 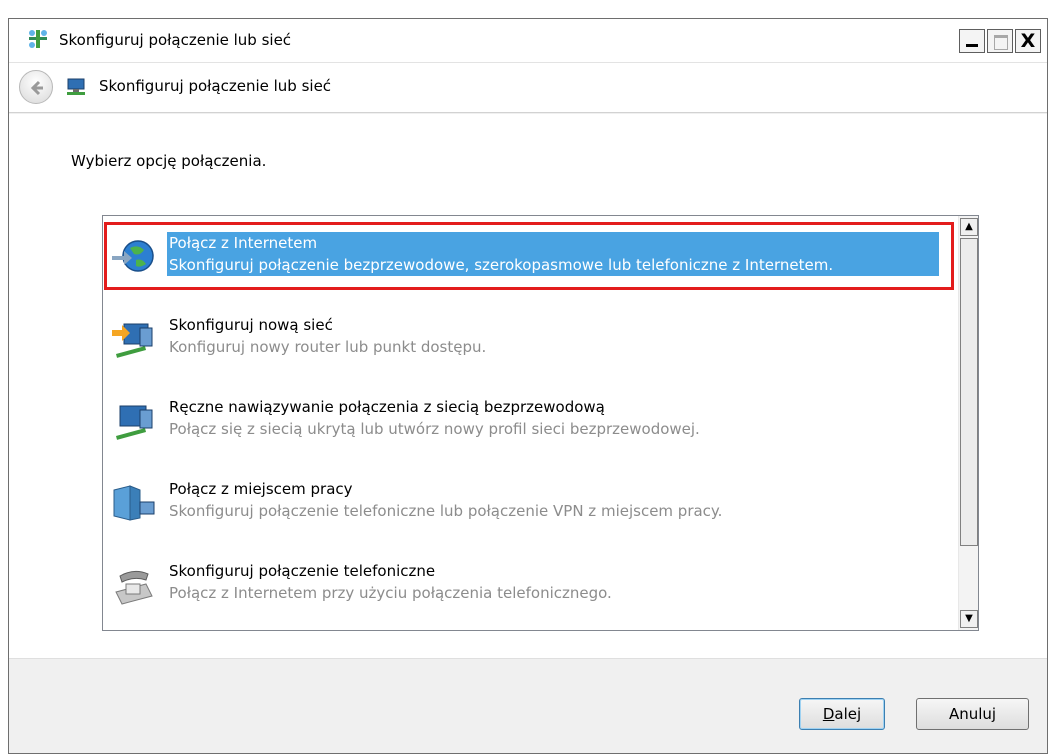 I want to click on option-title: Skonfiguruj nową sieć, so click(x=251, y=325).